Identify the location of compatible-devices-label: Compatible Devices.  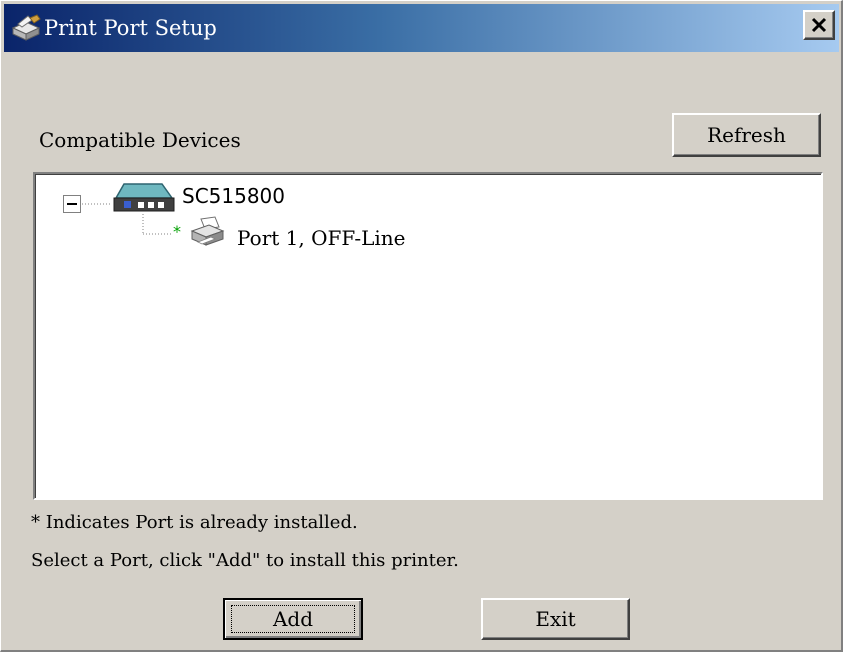
(140, 140).